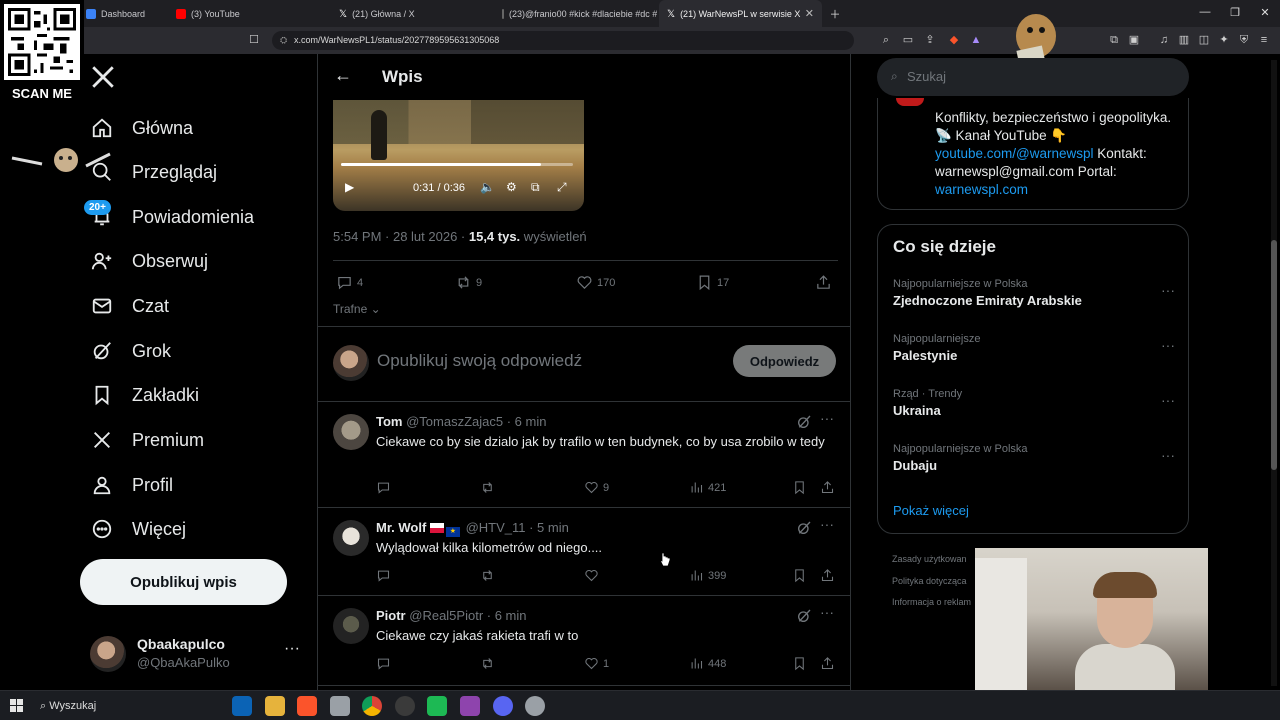  I want to click on x-logo-icon, so click(103, 77).